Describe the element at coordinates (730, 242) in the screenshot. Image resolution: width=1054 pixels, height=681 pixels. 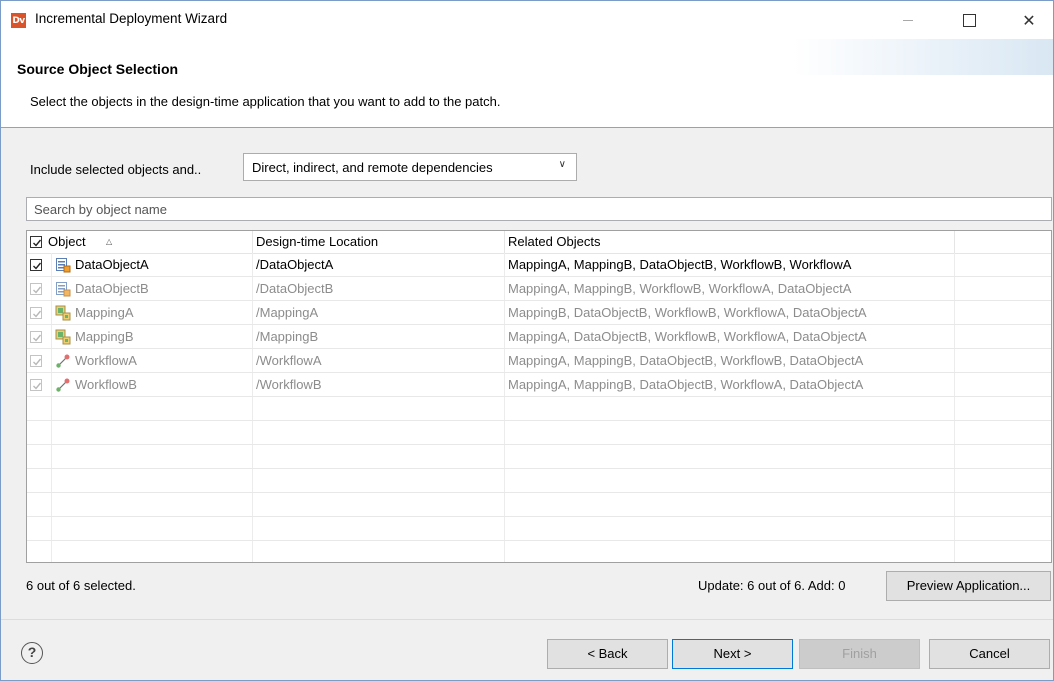
I see `column-header-related: Related Objects` at that location.